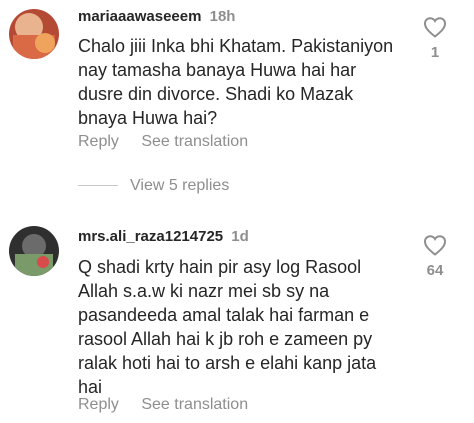 The image size is (474, 423). I want to click on timestamp: 1d, so click(240, 236).